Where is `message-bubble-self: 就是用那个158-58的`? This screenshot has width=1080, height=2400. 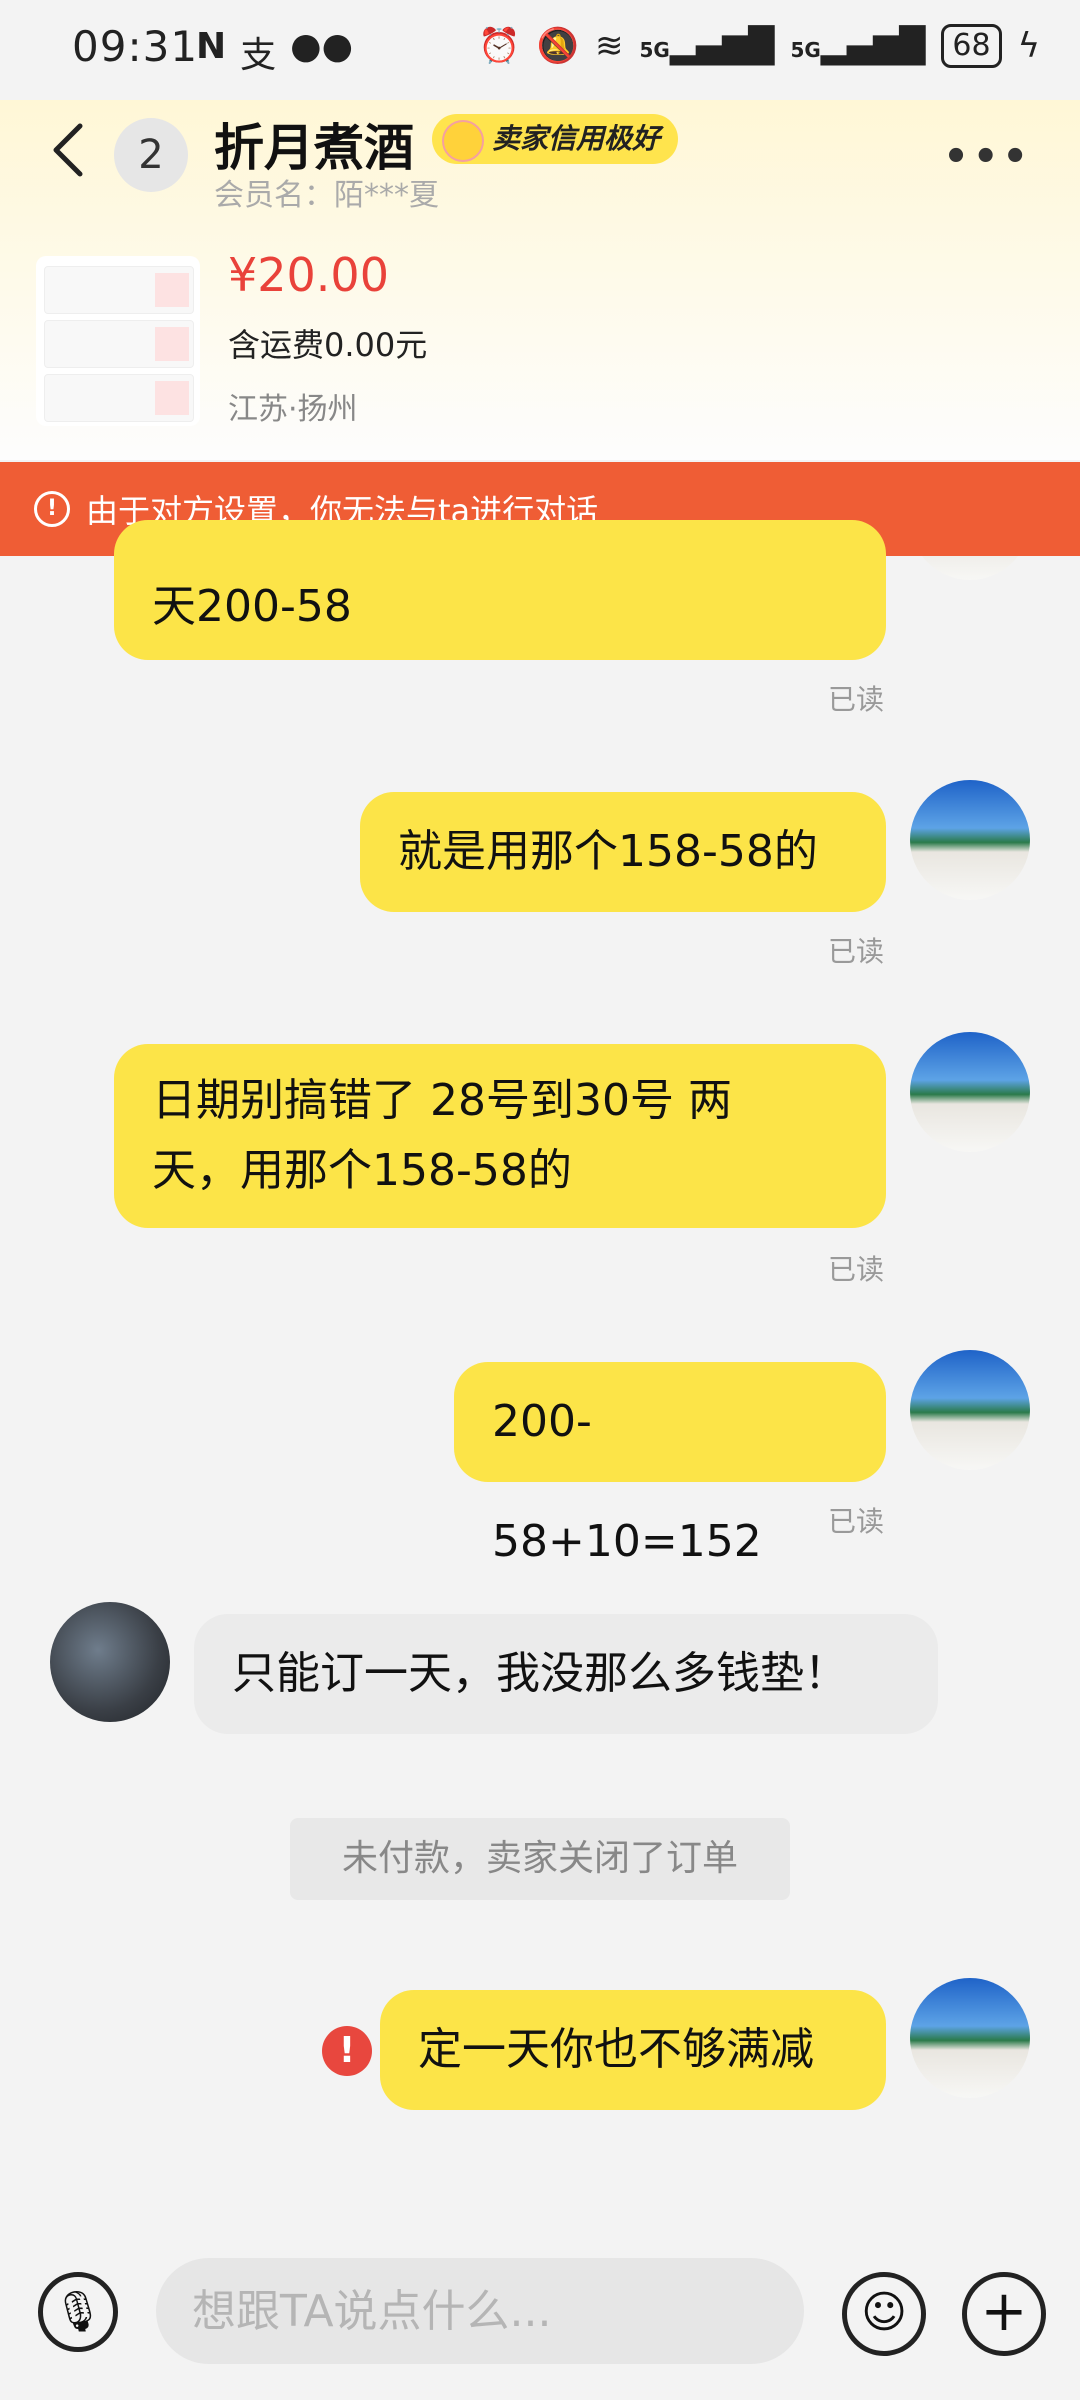 message-bubble-self: 就是用那个158-58的 is located at coordinates (623, 852).